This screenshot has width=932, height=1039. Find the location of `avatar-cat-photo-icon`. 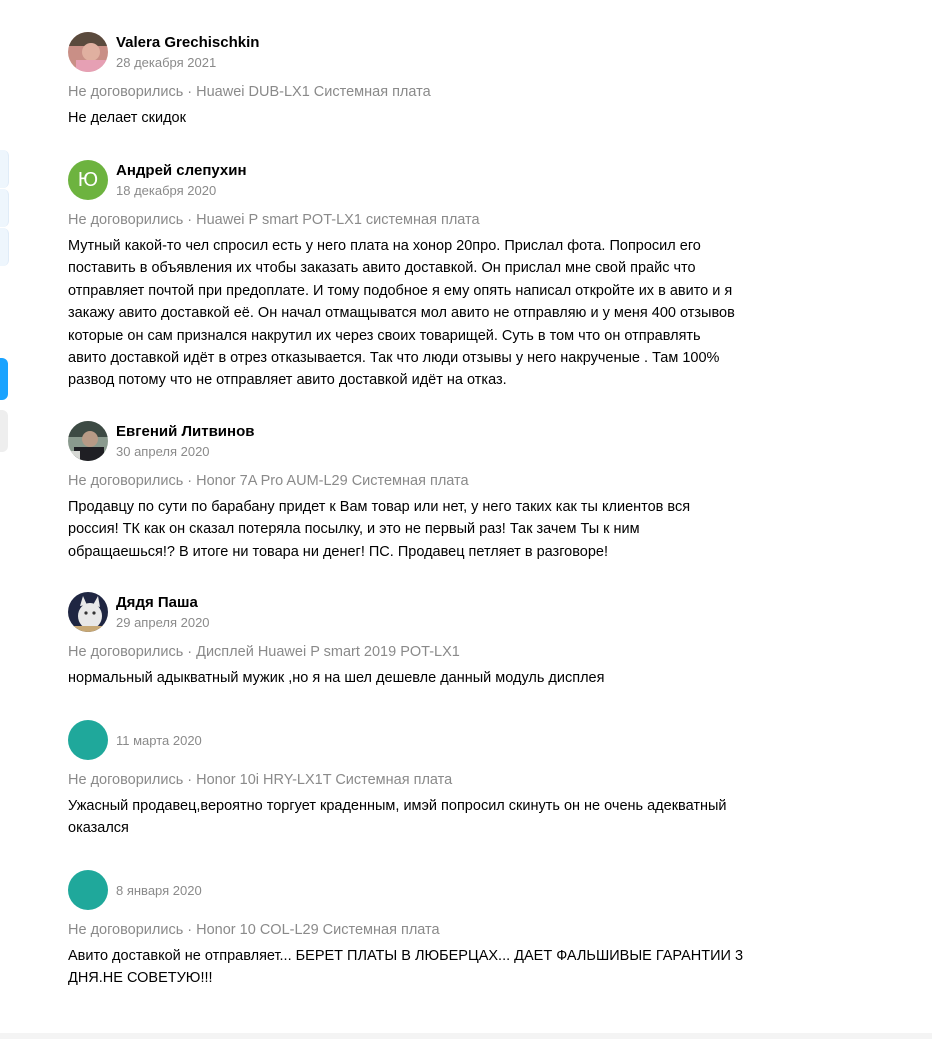

avatar-cat-photo-icon is located at coordinates (88, 612).